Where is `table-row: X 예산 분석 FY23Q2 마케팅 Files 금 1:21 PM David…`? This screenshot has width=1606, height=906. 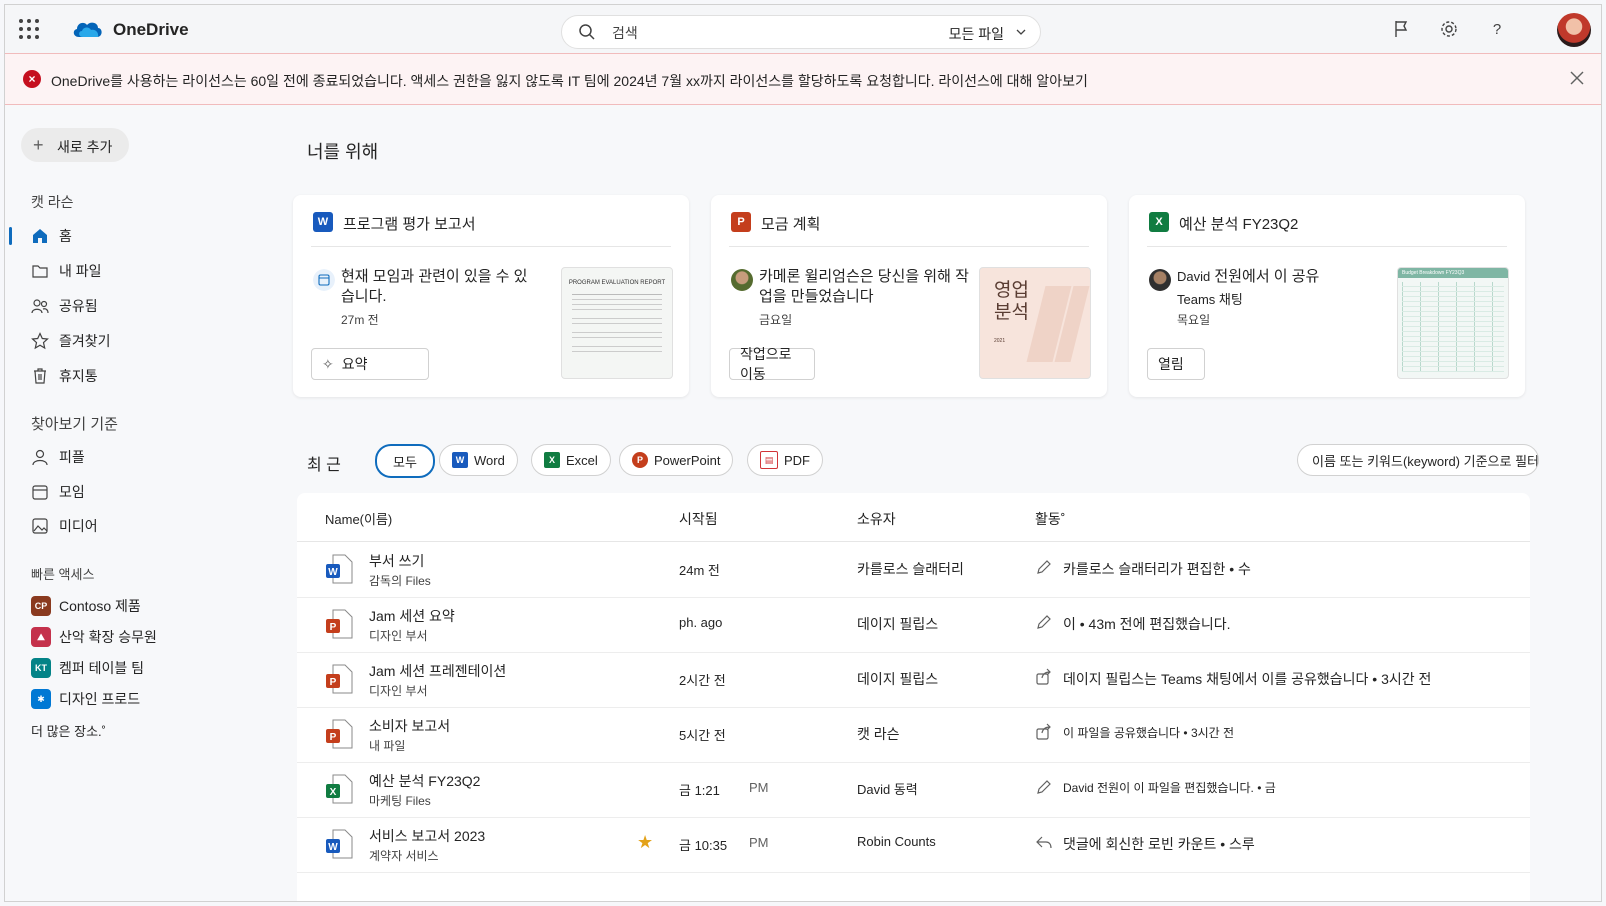 table-row: X 예산 분석 FY23Q2 마케팅 Files 금 1:21 PM David… is located at coordinates (913, 790).